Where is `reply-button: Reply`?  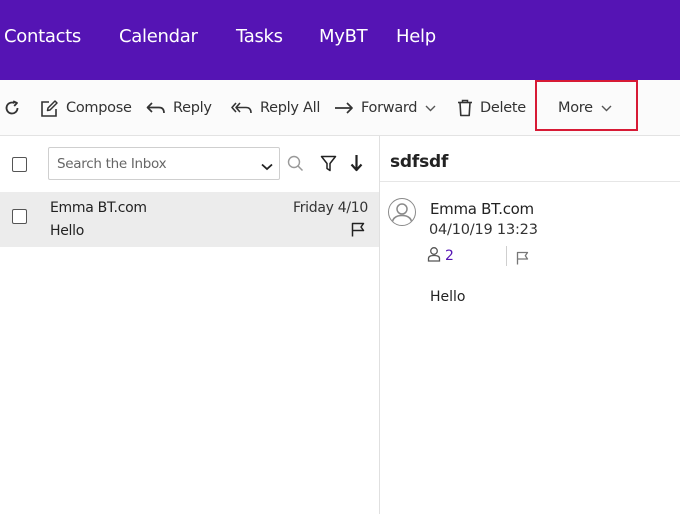 reply-button: Reply is located at coordinates (179, 108).